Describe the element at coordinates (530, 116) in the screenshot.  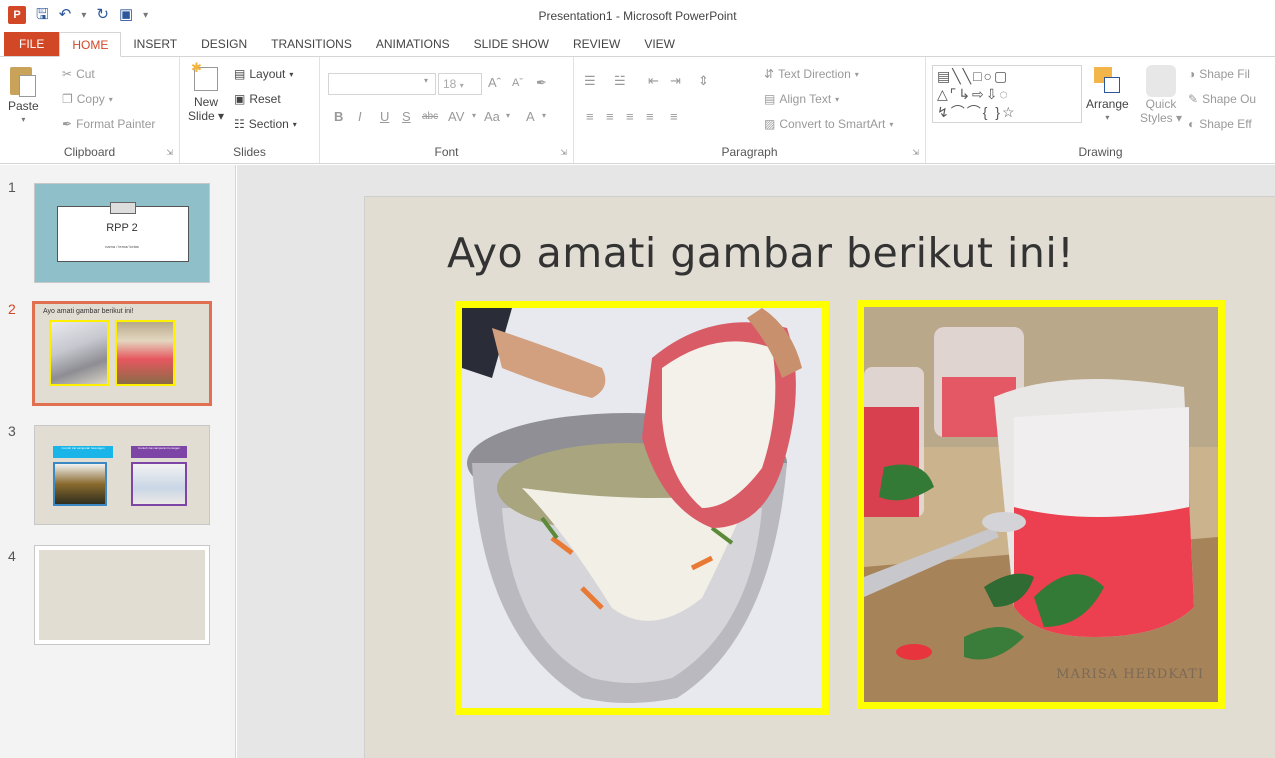
I see `font-color-icon: A` at that location.